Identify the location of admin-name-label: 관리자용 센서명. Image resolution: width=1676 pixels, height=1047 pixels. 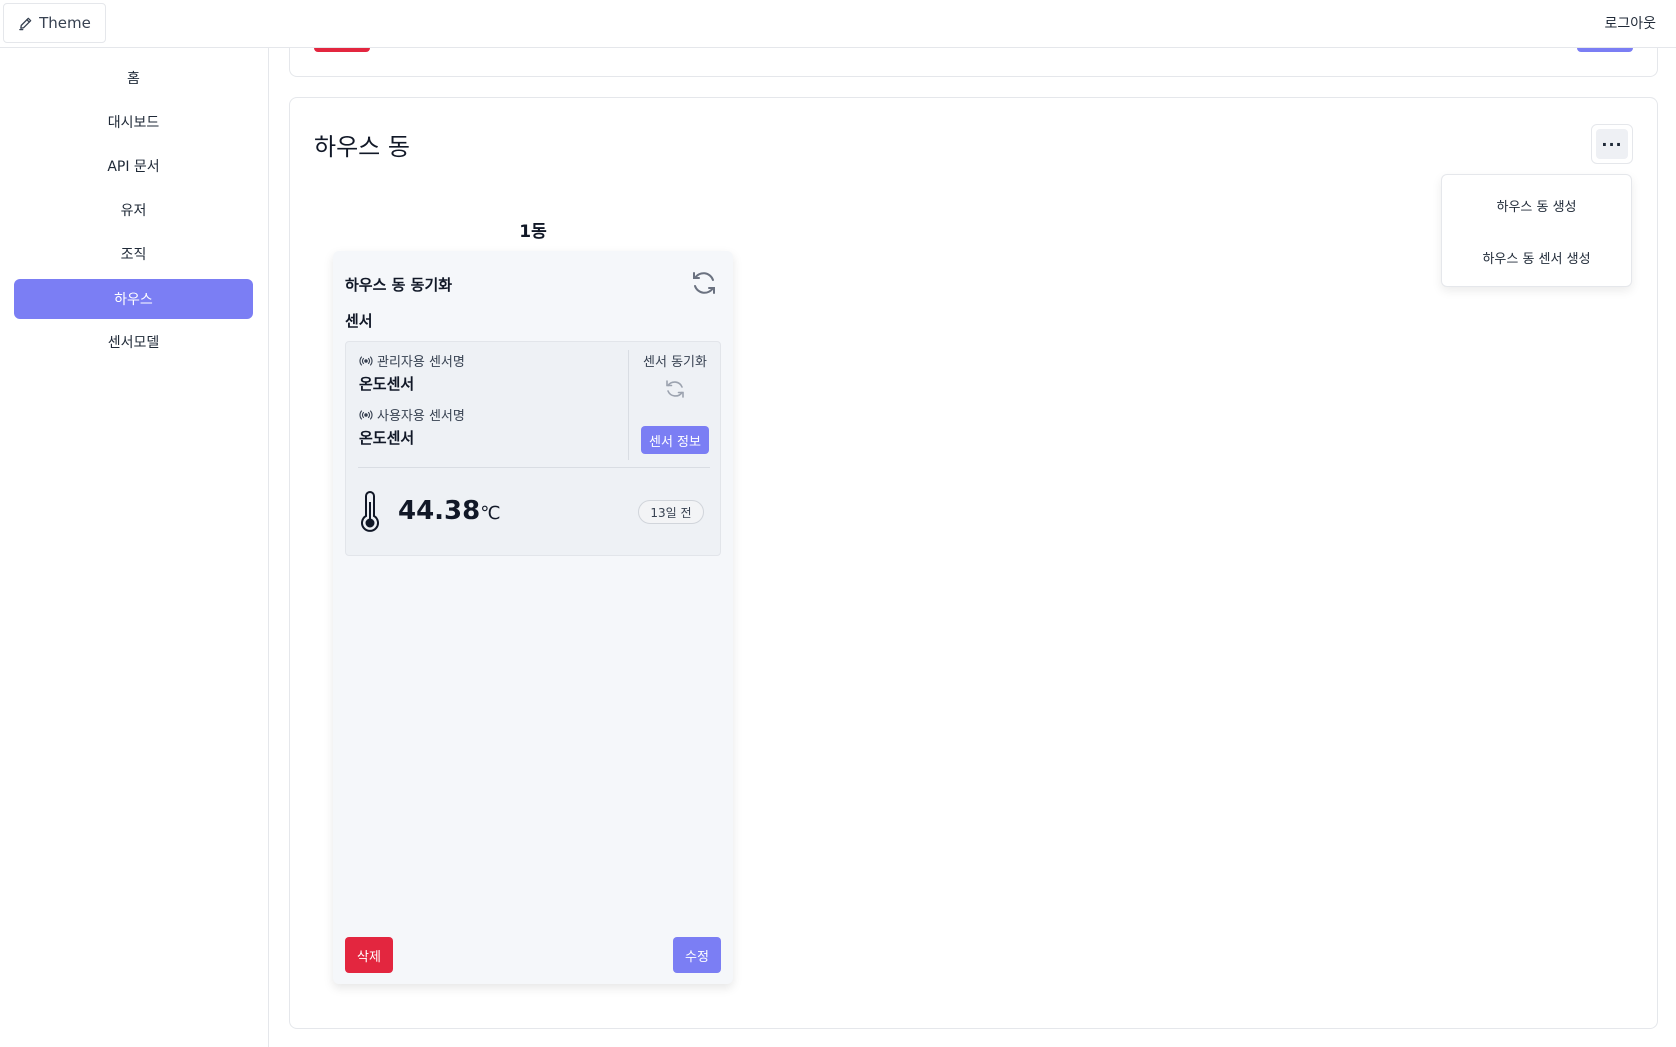
(412, 360).